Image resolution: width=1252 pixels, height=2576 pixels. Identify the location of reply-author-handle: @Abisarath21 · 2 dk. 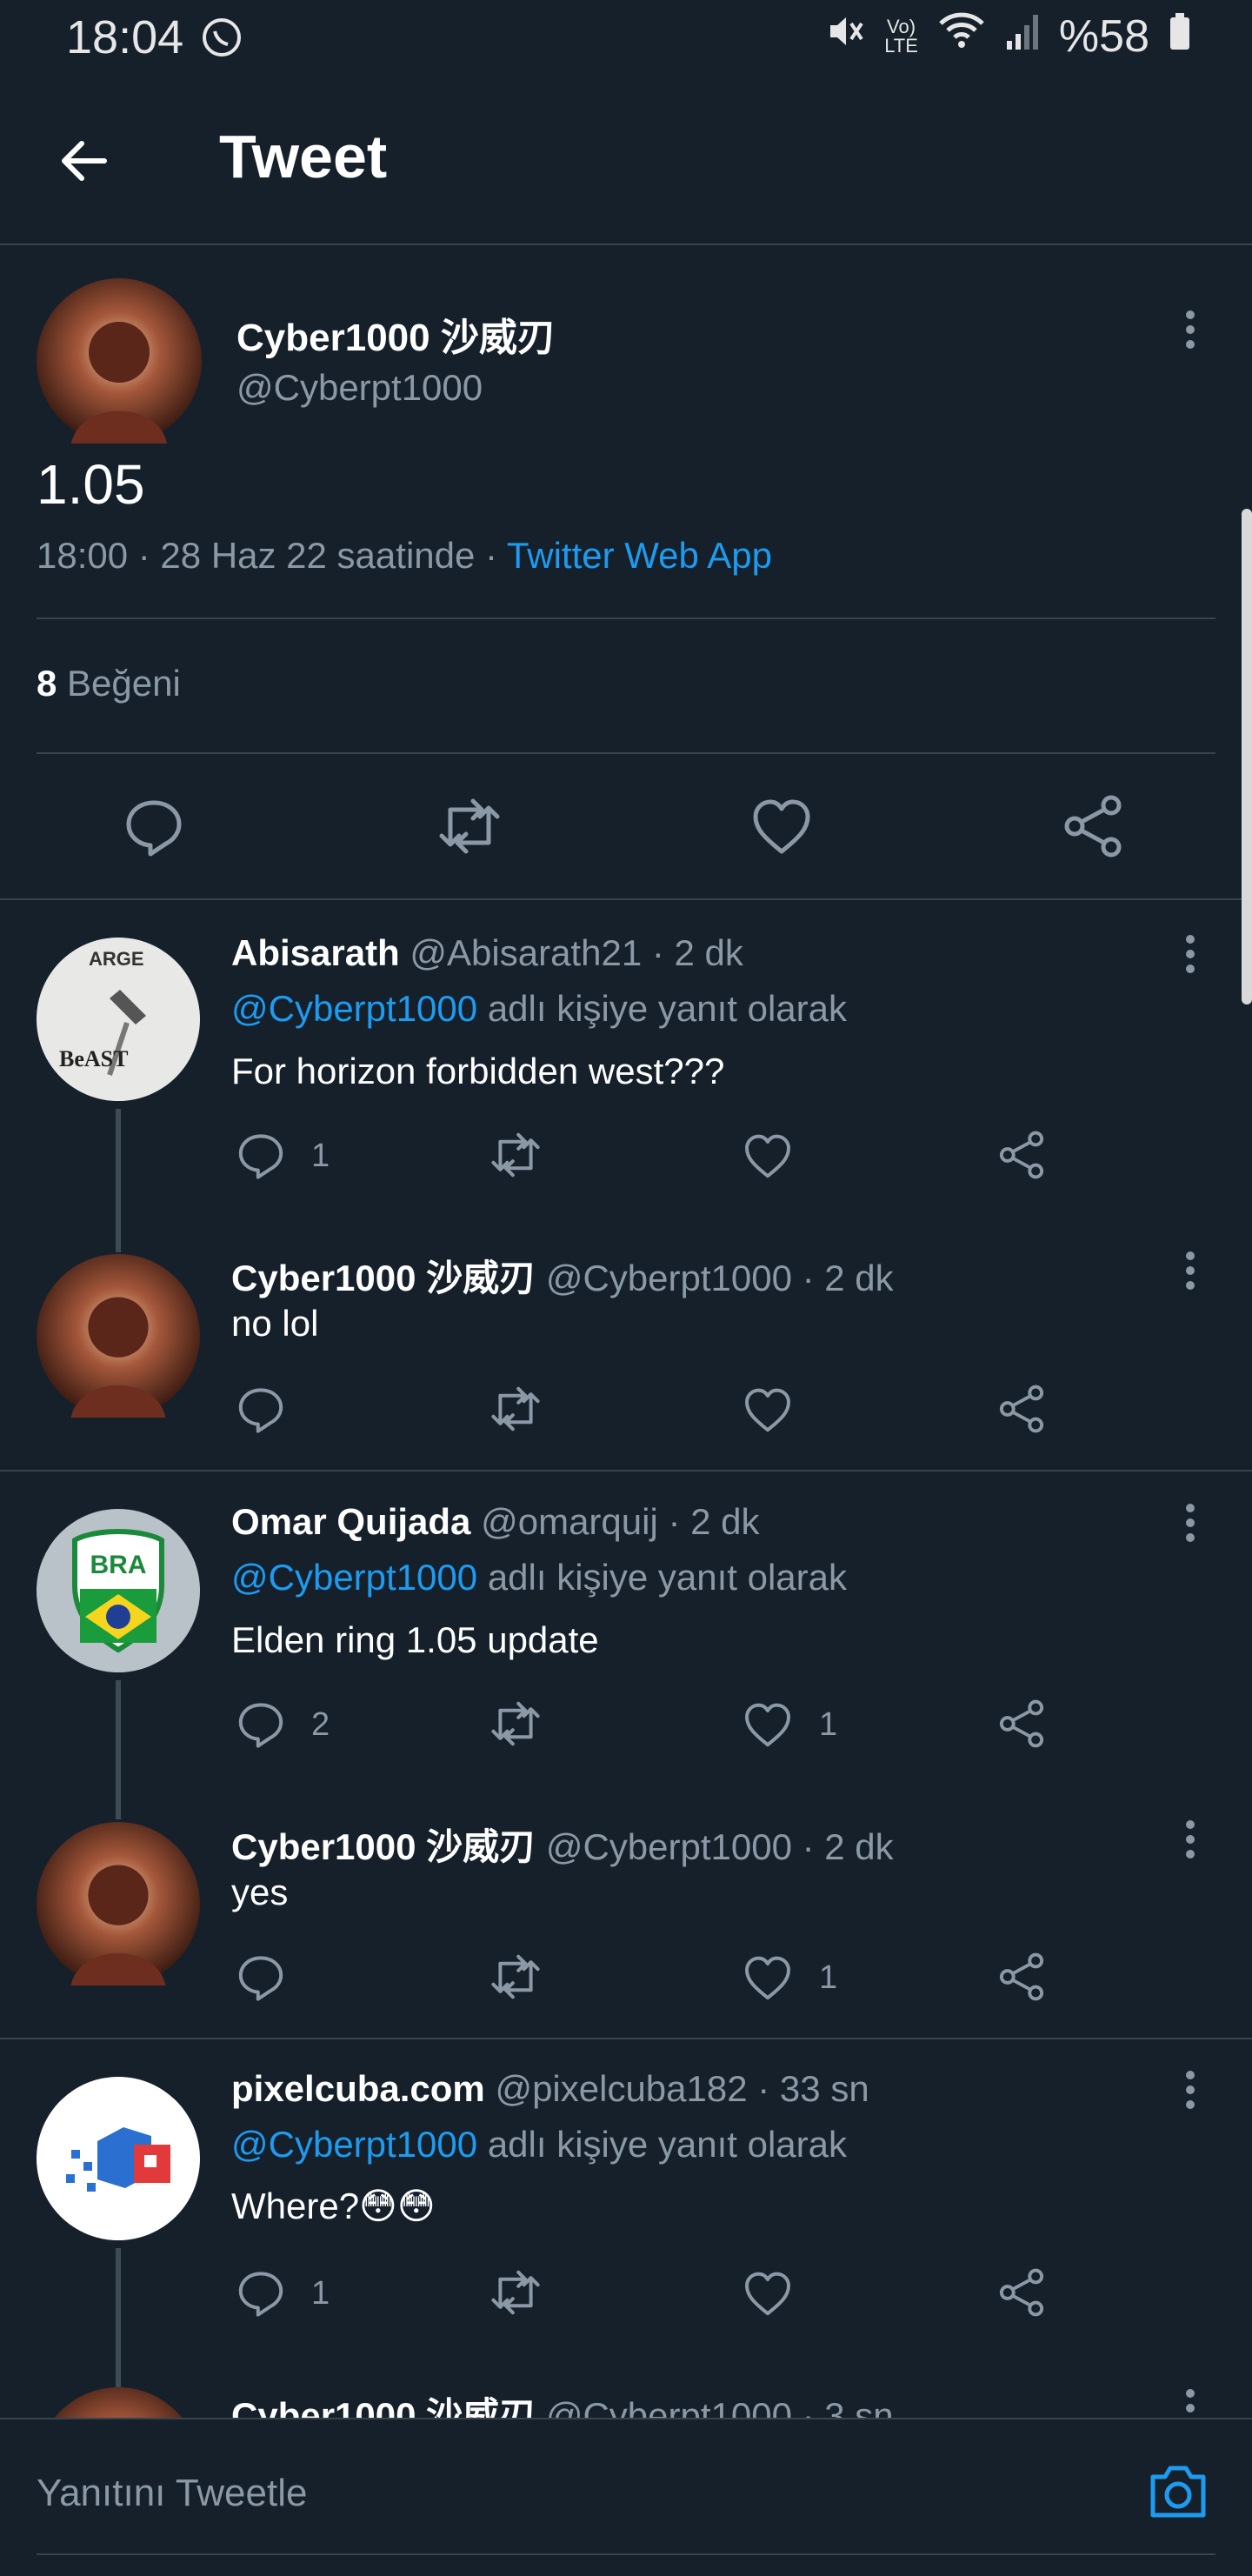
(576, 952).